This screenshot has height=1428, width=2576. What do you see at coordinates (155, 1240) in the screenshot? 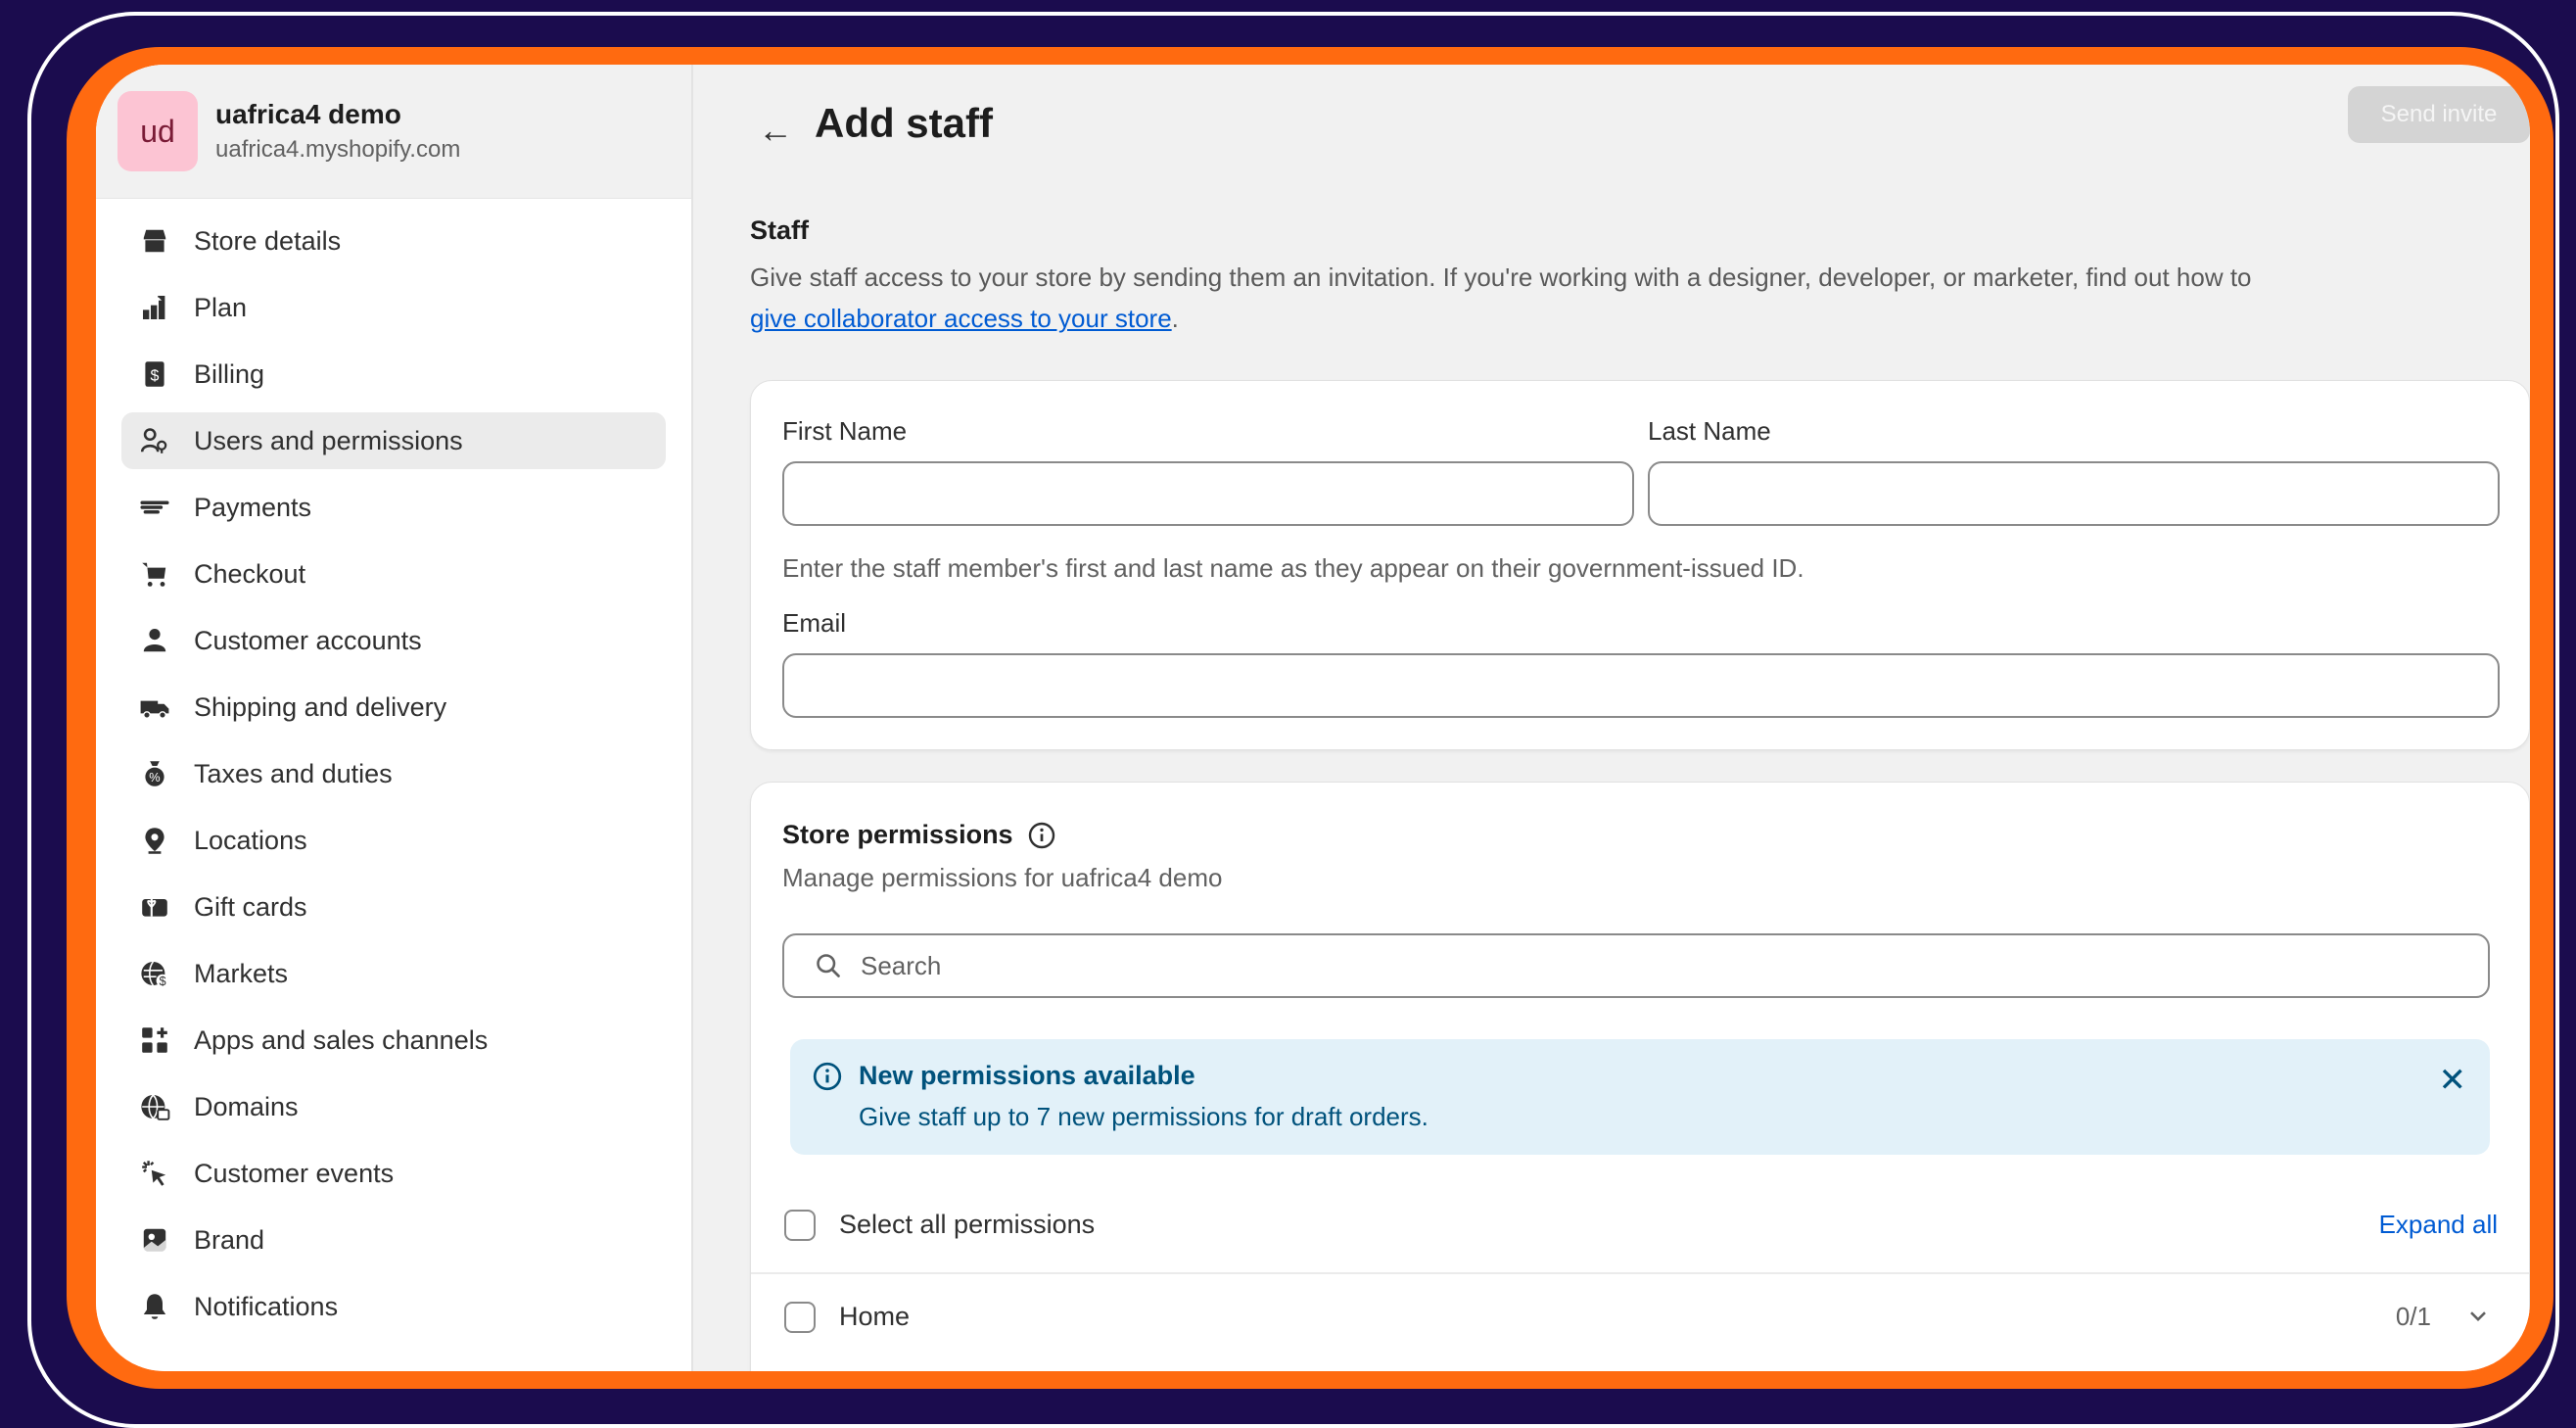
I see `brand-icon` at bounding box center [155, 1240].